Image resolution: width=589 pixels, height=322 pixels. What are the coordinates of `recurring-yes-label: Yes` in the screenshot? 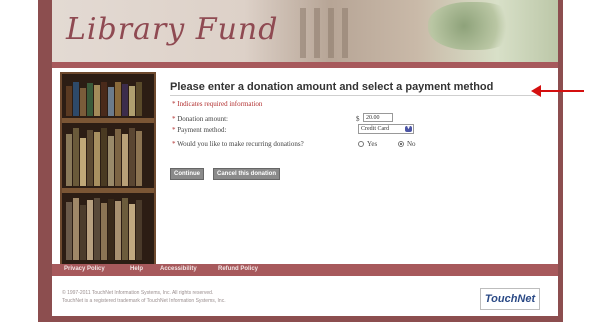 It's located at (372, 144).